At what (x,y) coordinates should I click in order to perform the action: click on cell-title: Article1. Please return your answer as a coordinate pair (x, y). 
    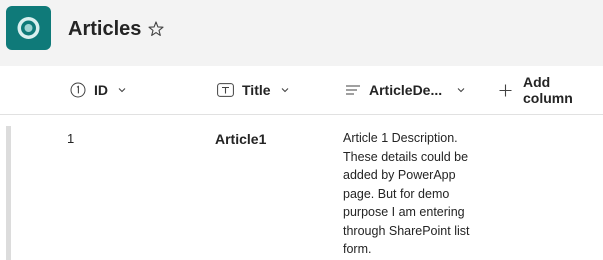
    Looking at the image, I should click on (240, 139).